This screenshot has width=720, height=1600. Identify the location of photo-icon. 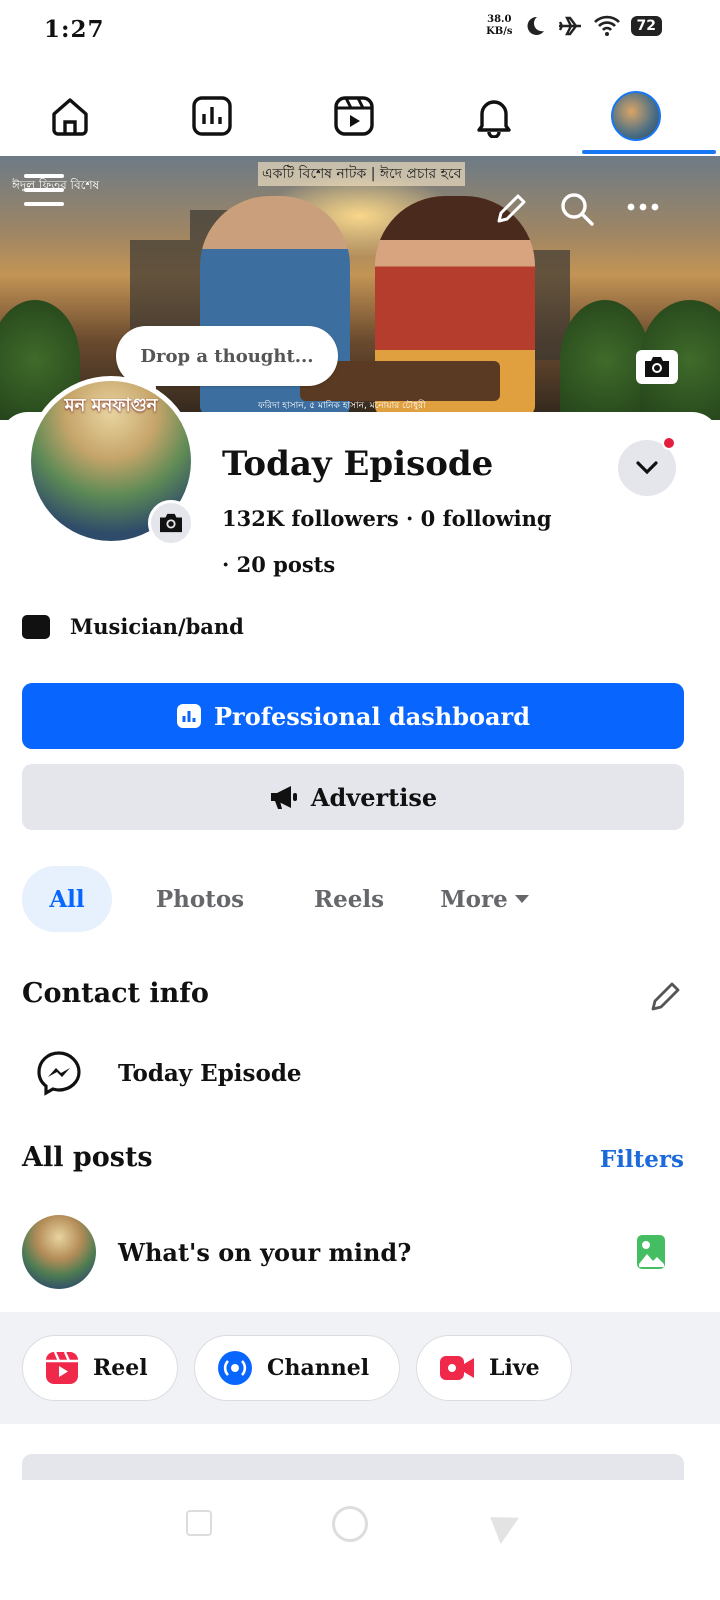
(651, 1252).